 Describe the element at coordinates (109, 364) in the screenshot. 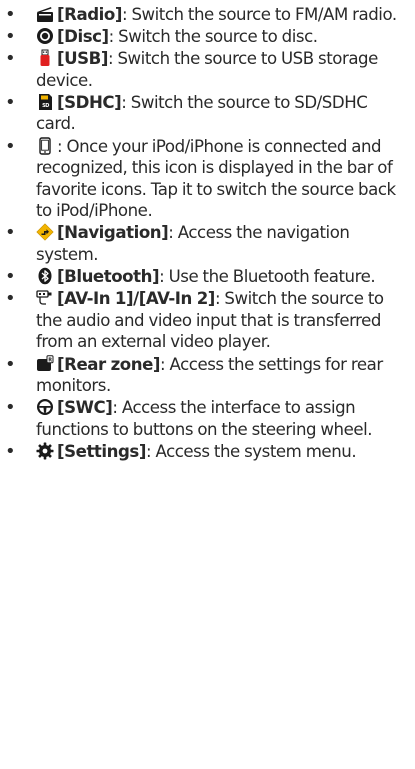

I see `item-label: [Rear zone]` at that location.